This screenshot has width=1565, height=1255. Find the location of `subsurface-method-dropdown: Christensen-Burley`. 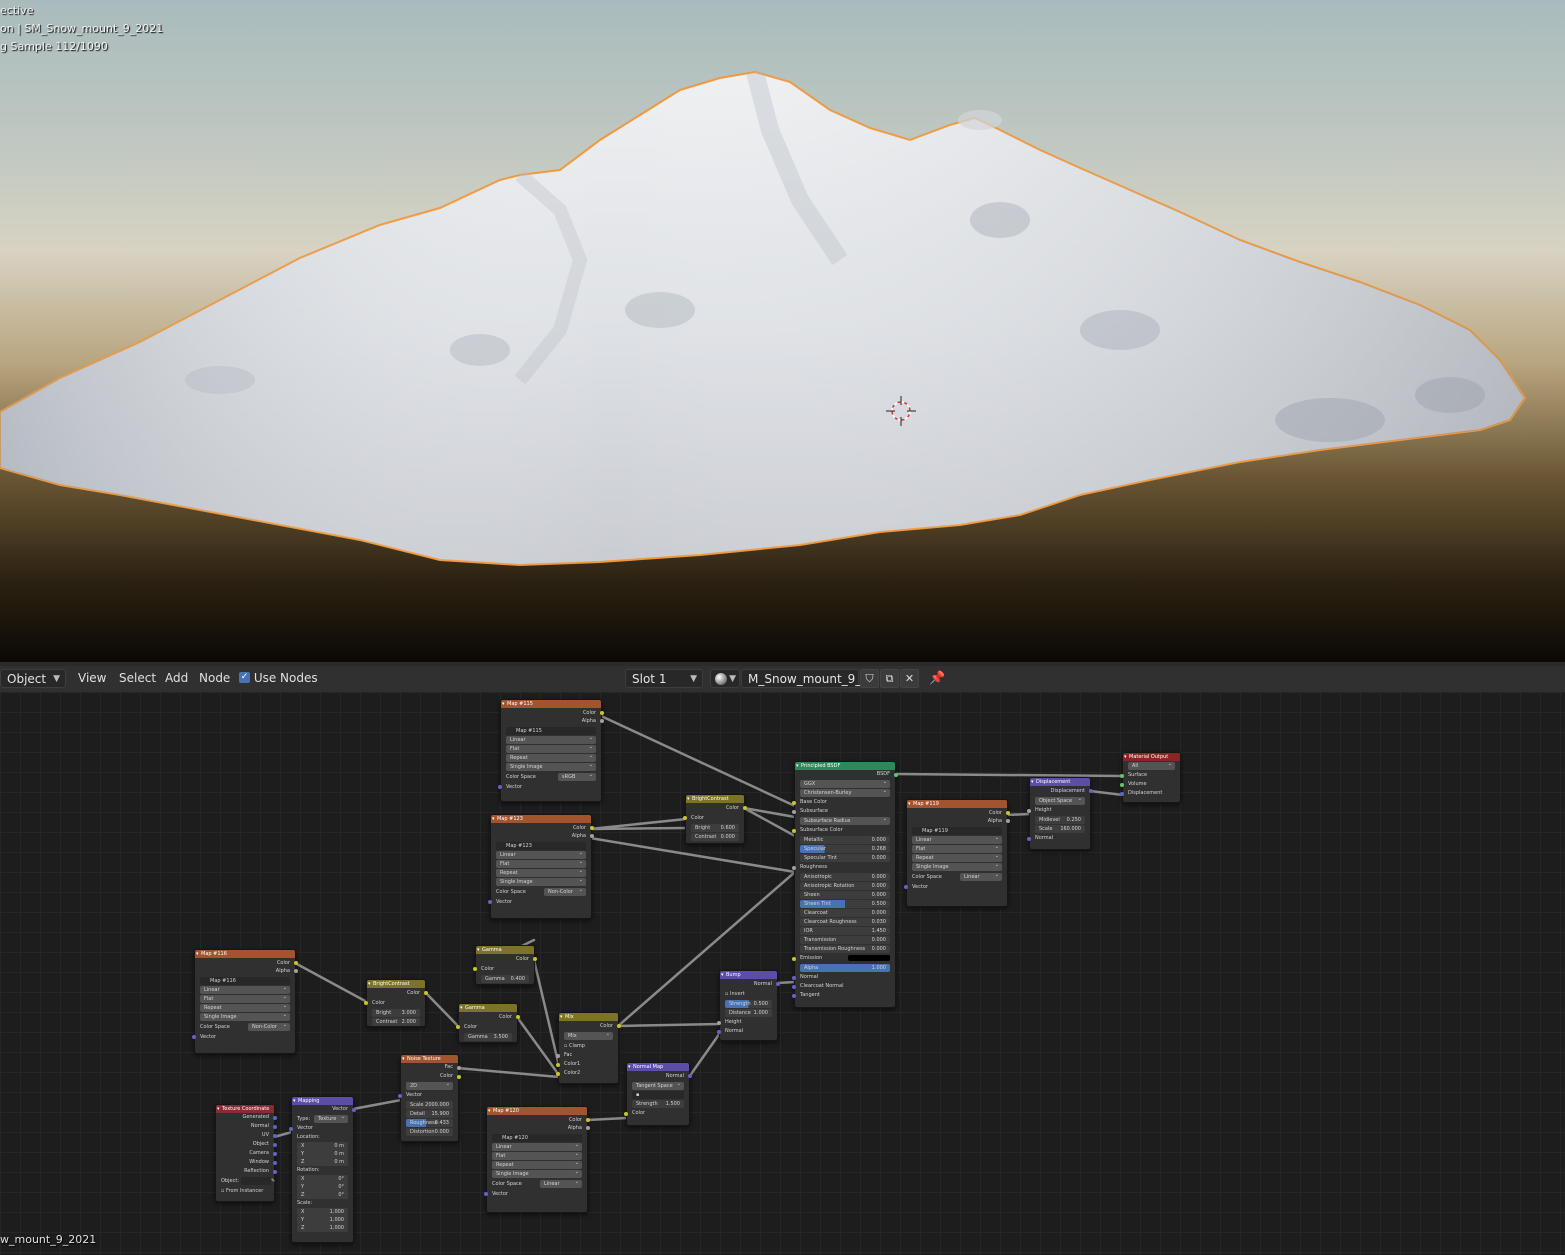

subsurface-method-dropdown: Christensen-Burley is located at coordinates (845, 793).